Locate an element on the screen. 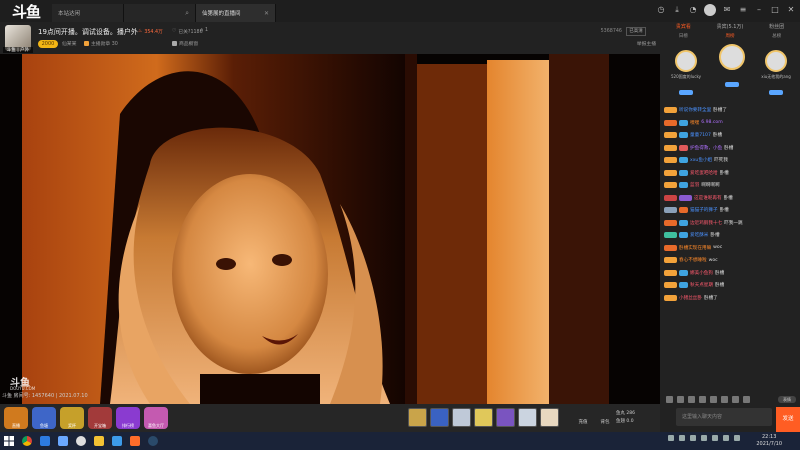 The width and height of the screenshot is (800, 450). recharge-label: 充值 is located at coordinates (583, 422).